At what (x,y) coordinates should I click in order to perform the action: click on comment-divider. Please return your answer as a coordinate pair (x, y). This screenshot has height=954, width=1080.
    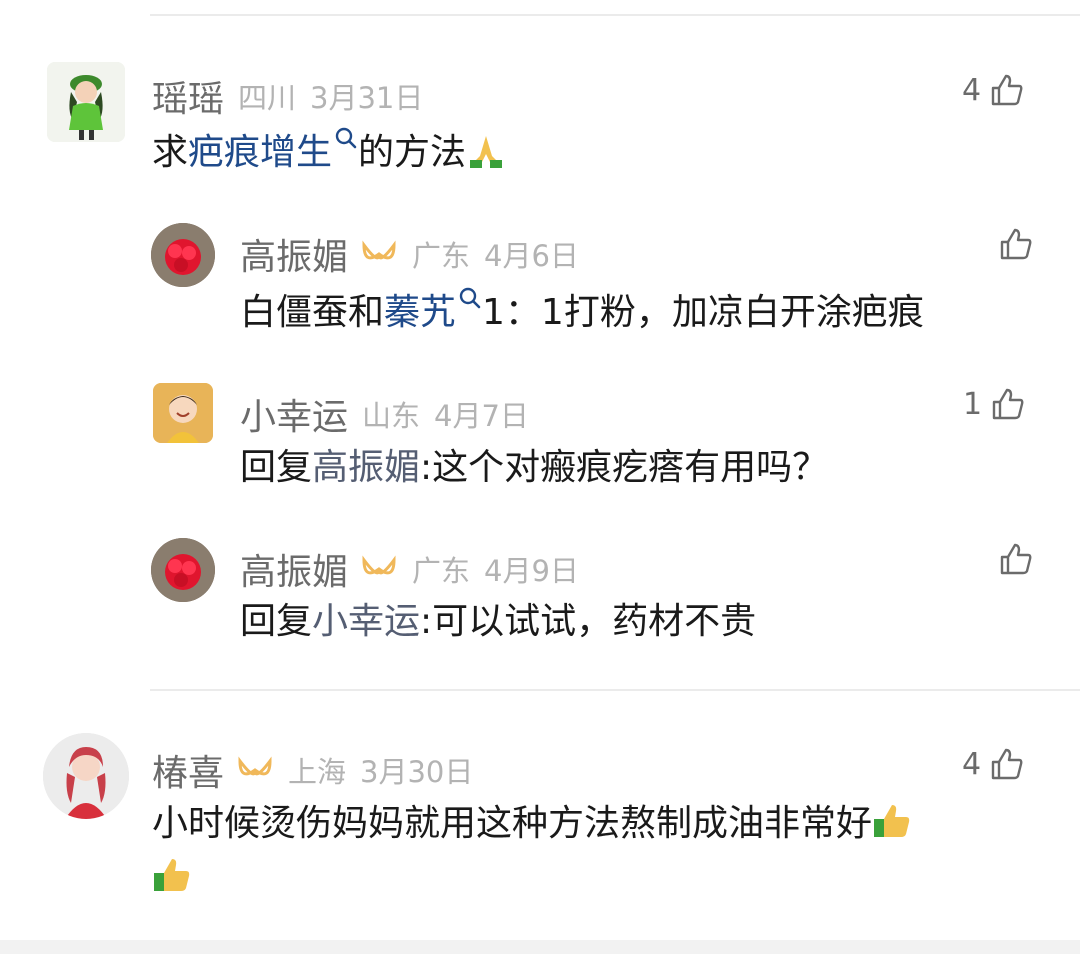
    Looking at the image, I should click on (615, 690).